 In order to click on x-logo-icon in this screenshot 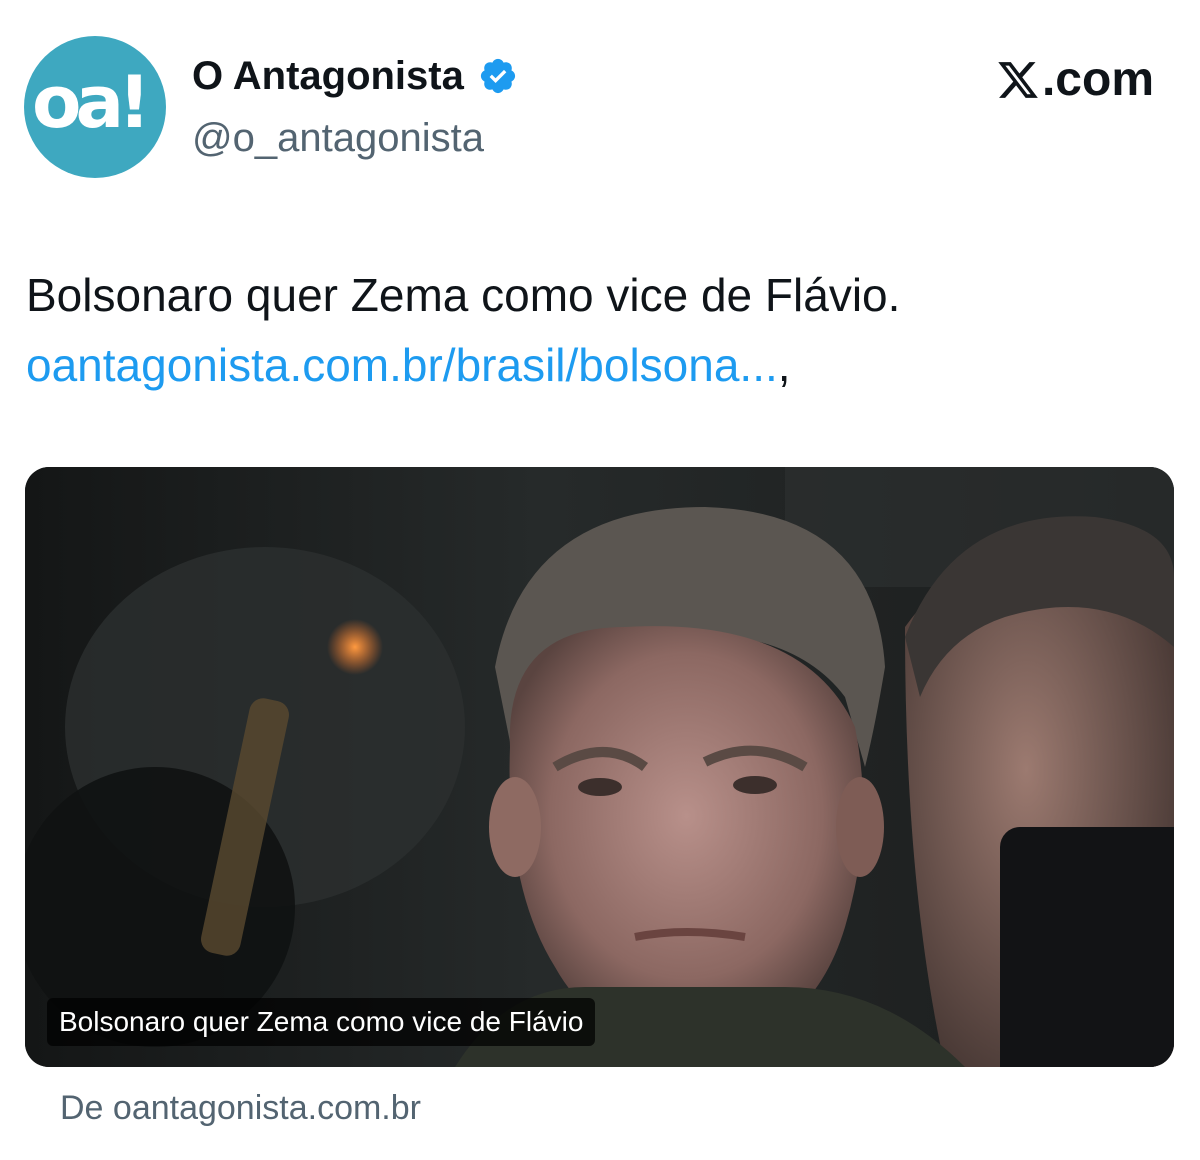, I will do `click(1018, 80)`.